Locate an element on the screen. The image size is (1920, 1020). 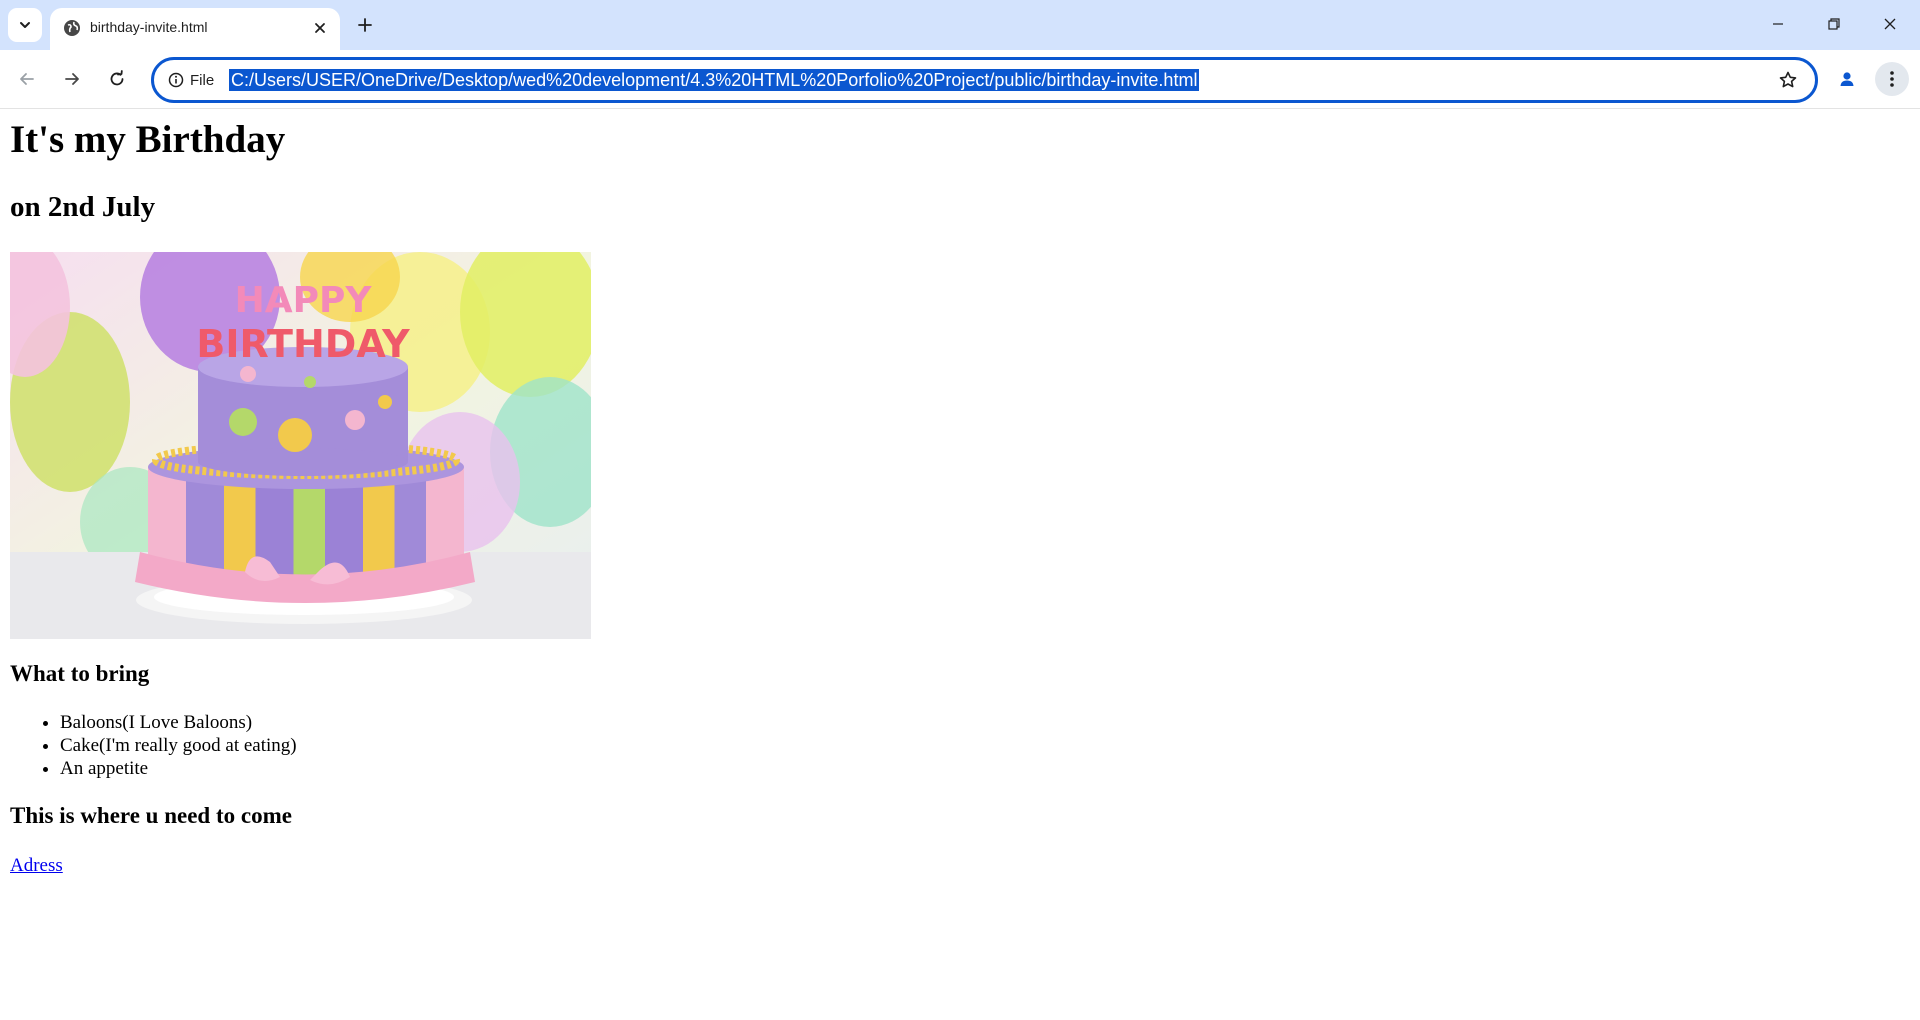
svg-text: BIRTHDAY is located at coordinates (303, 344).